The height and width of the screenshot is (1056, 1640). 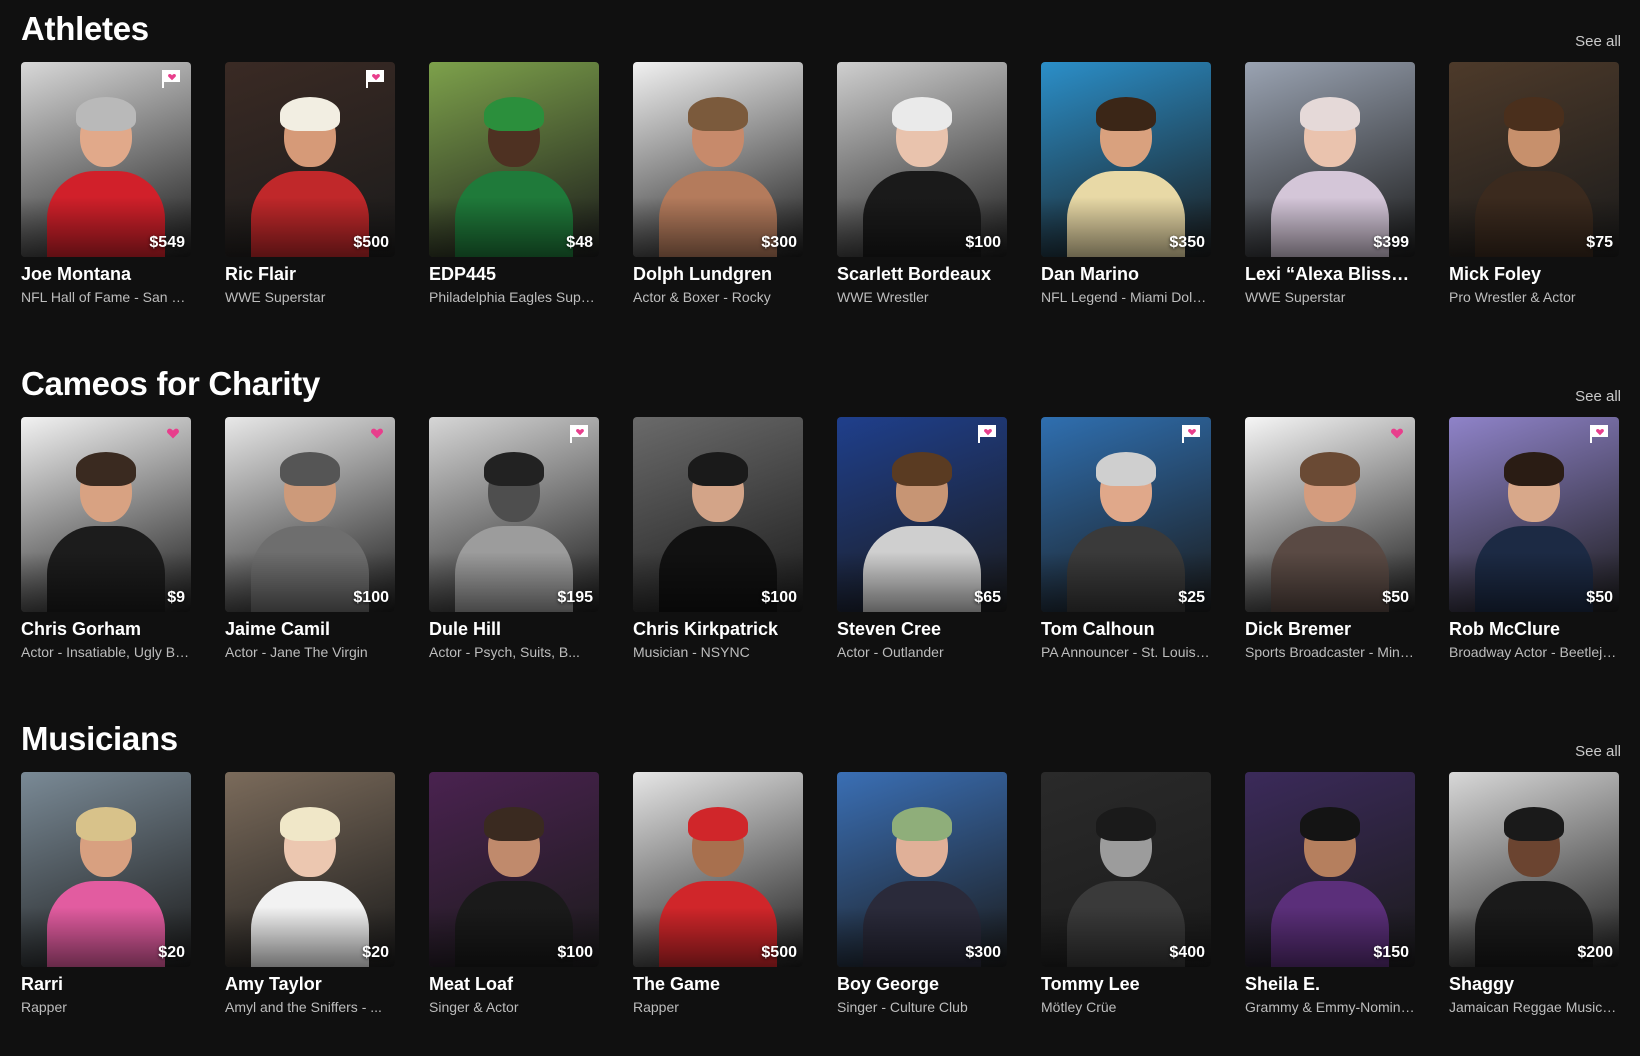 What do you see at coordinates (1126, 274) in the screenshot?
I see `talent-name: Dan Marino` at bounding box center [1126, 274].